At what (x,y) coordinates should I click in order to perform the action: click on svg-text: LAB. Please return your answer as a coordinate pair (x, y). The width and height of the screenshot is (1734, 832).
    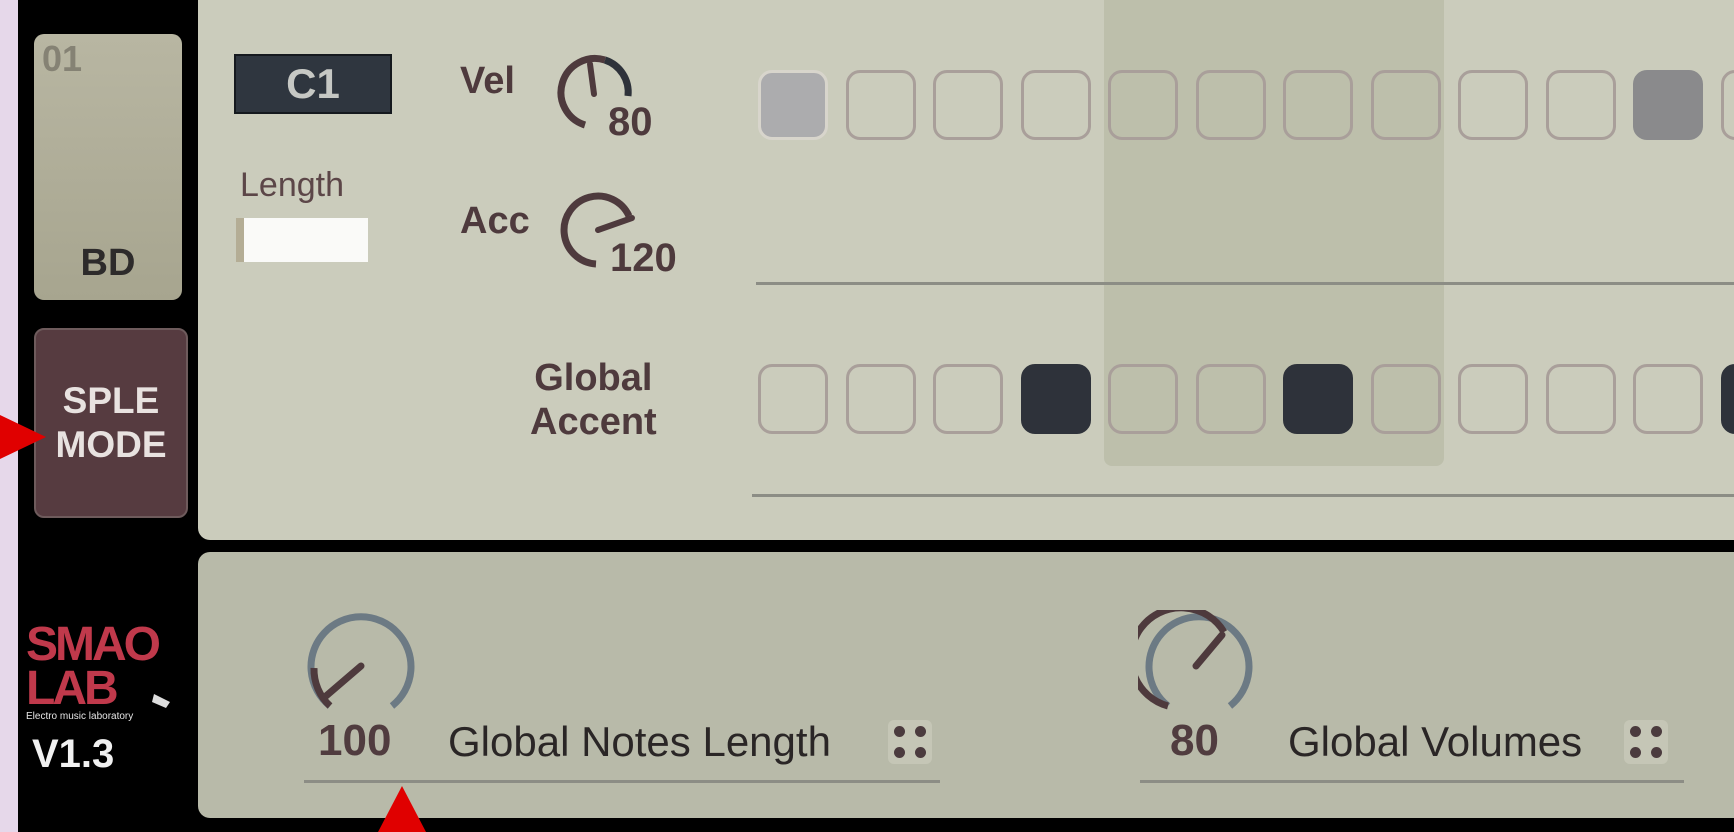
    Looking at the image, I should click on (71, 688).